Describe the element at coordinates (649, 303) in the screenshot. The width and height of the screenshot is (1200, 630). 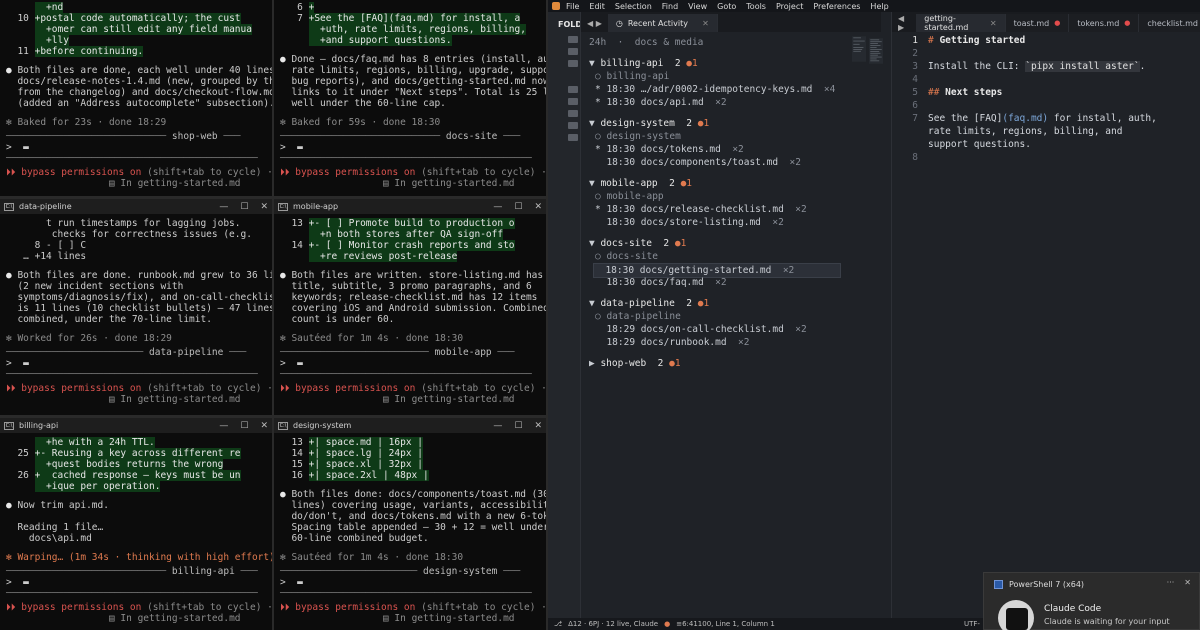
I see `project-group-data-pipeline: ▼ data-pipeline 2 ●1` at that location.